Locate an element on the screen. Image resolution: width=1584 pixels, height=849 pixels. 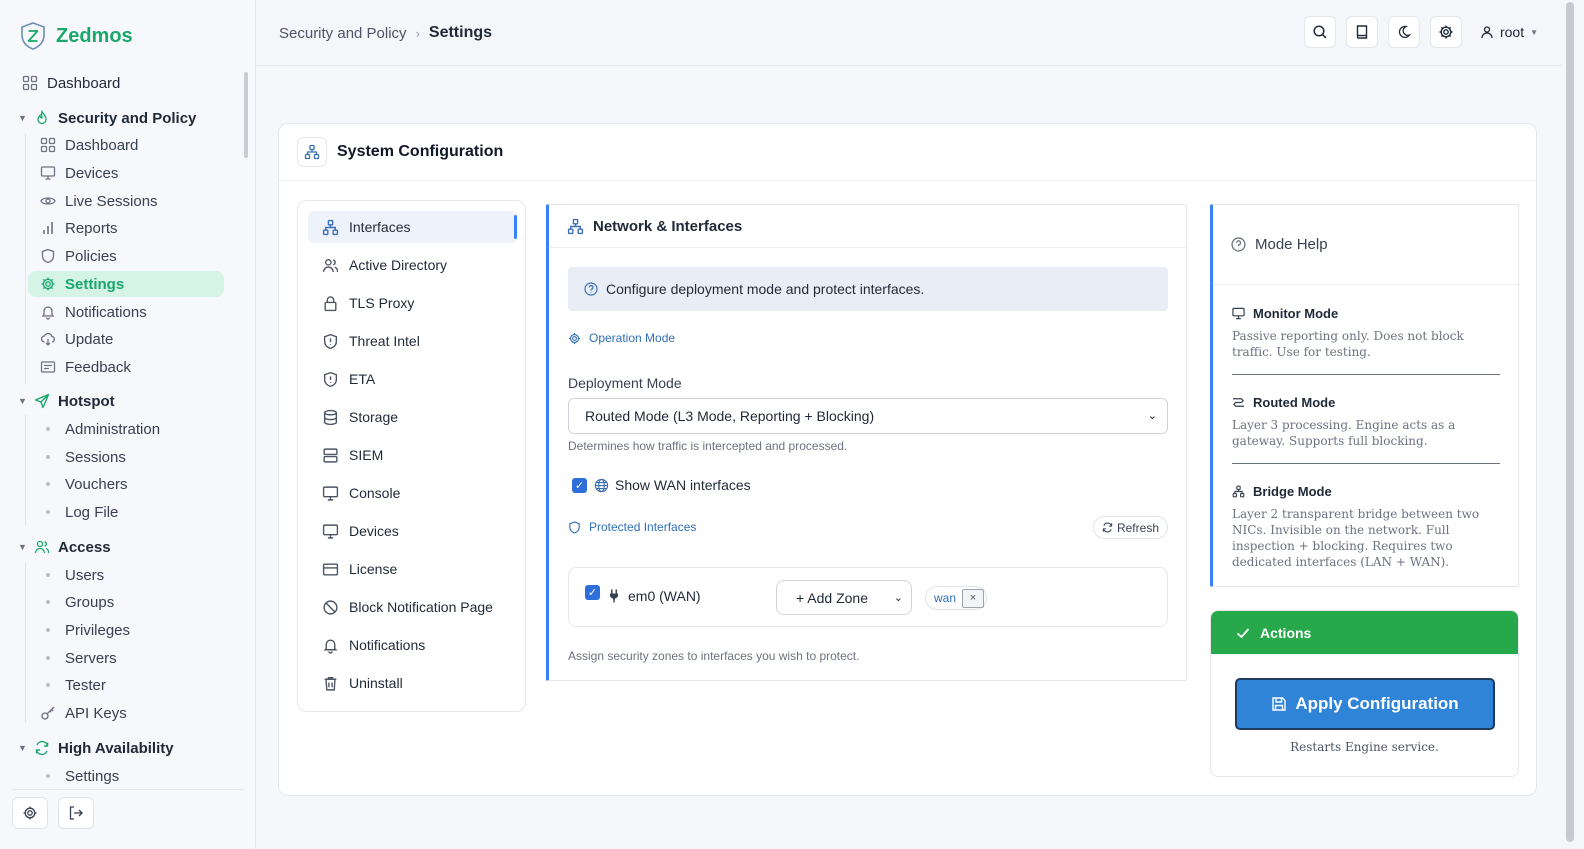
menu-item-tls-proxy: TLS Proxy is located at coordinates (412, 303).